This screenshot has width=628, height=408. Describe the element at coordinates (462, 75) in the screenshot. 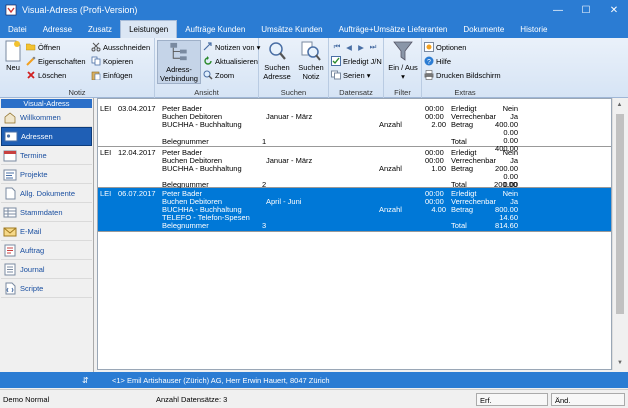

I see `print-screen-button: Drucken Bildschirm` at that location.